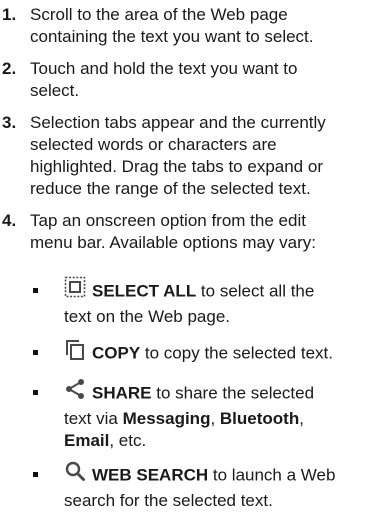  Describe the element at coordinates (272, 475) in the screenshot. I see `option-desc: to launch a Web` at that location.